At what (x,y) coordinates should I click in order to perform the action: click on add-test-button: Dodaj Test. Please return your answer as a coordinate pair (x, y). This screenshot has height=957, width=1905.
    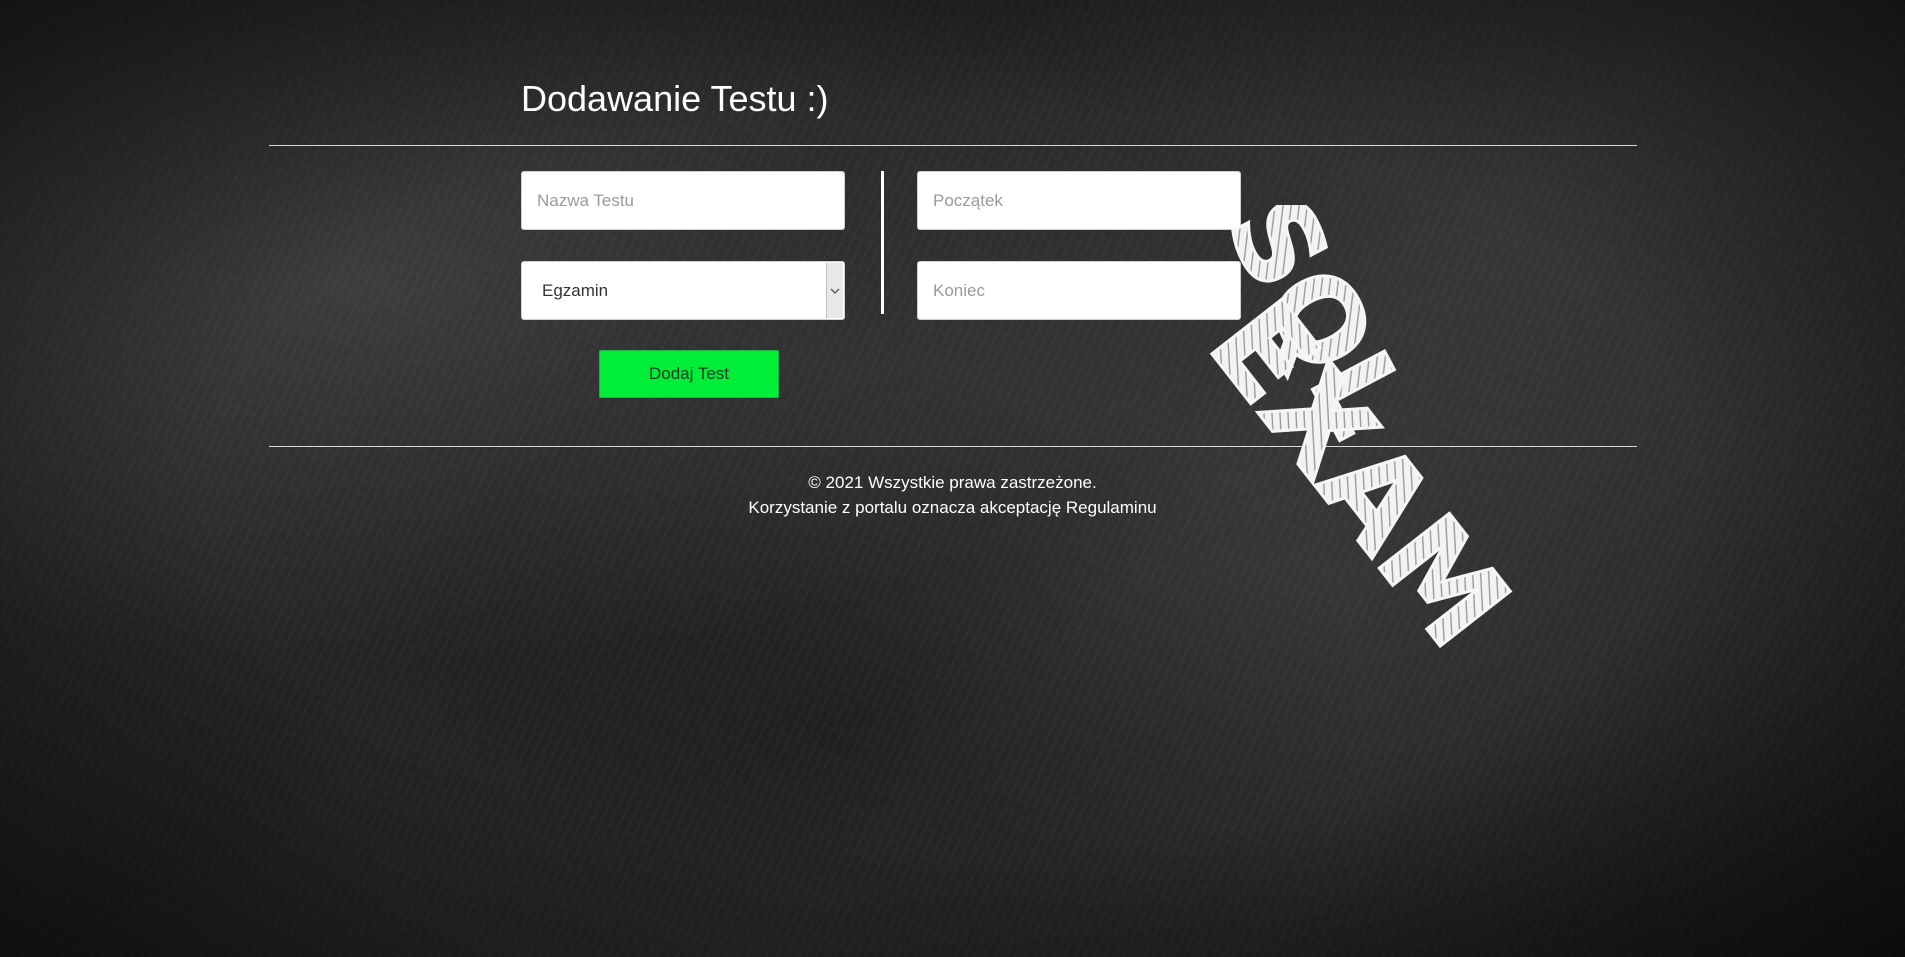
    Looking at the image, I should click on (689, 374).